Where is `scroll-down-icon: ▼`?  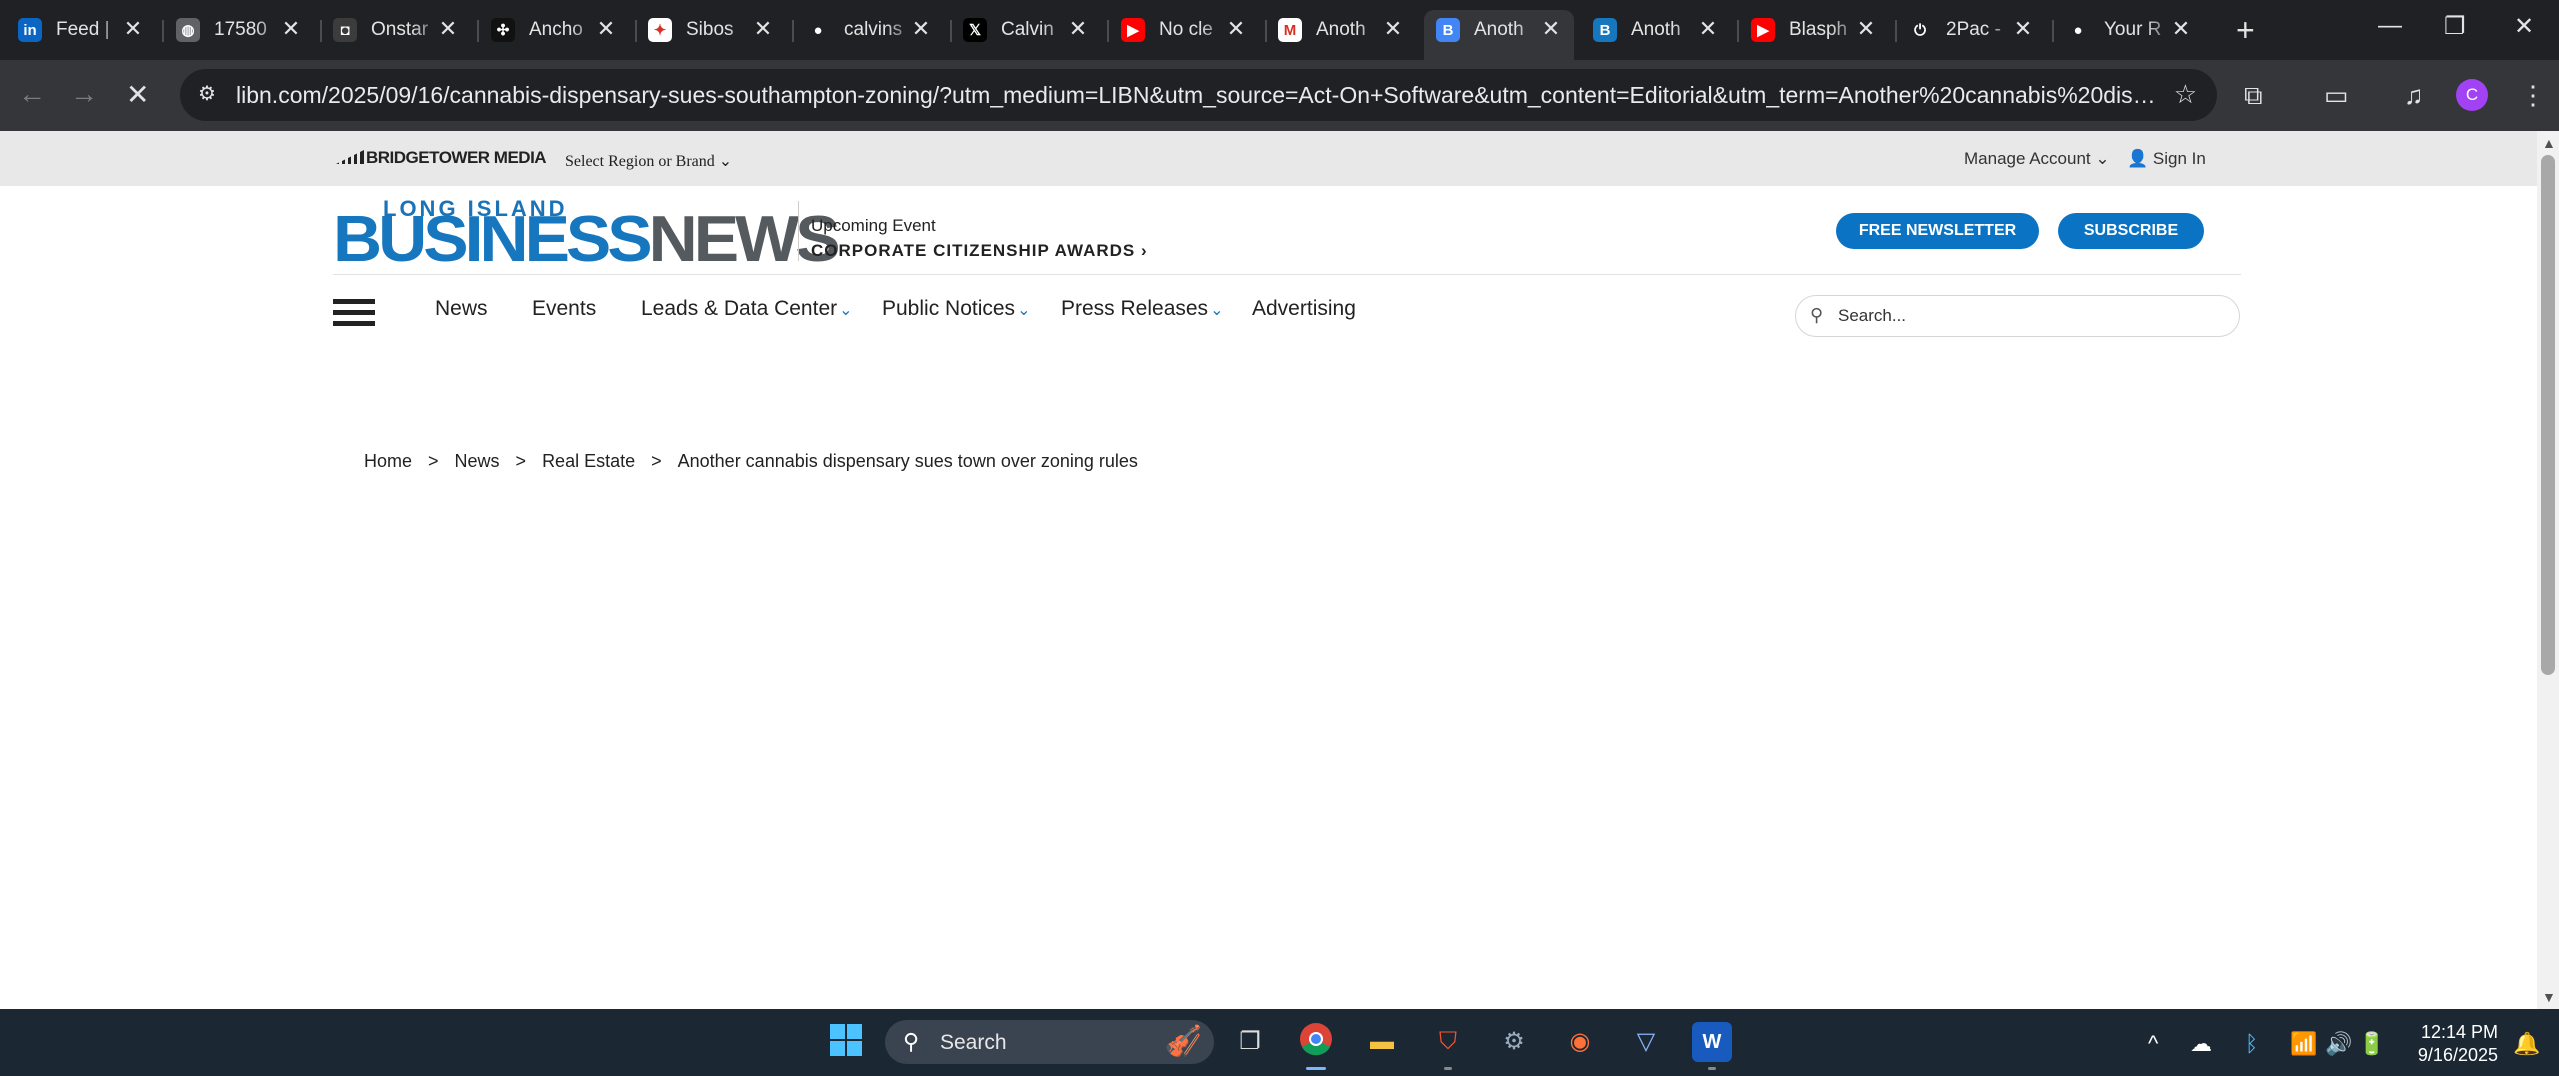
scroll-down-icon: ▼ is located at coordinates (2549, 997).